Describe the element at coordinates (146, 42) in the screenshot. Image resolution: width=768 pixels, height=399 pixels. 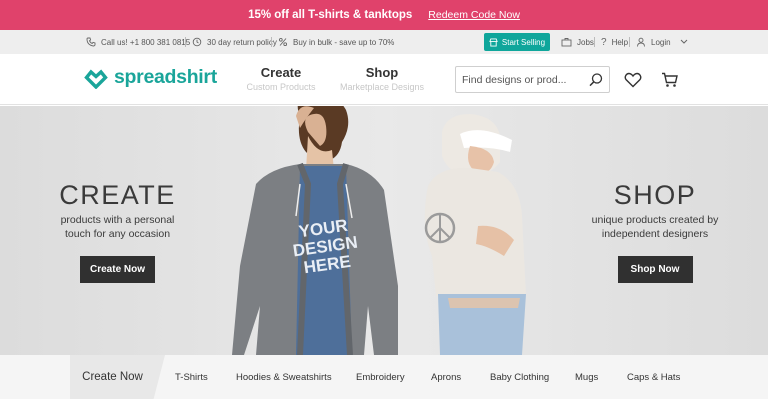
I see `call-us-text: Call us! +1 800 381 0815` at that location.